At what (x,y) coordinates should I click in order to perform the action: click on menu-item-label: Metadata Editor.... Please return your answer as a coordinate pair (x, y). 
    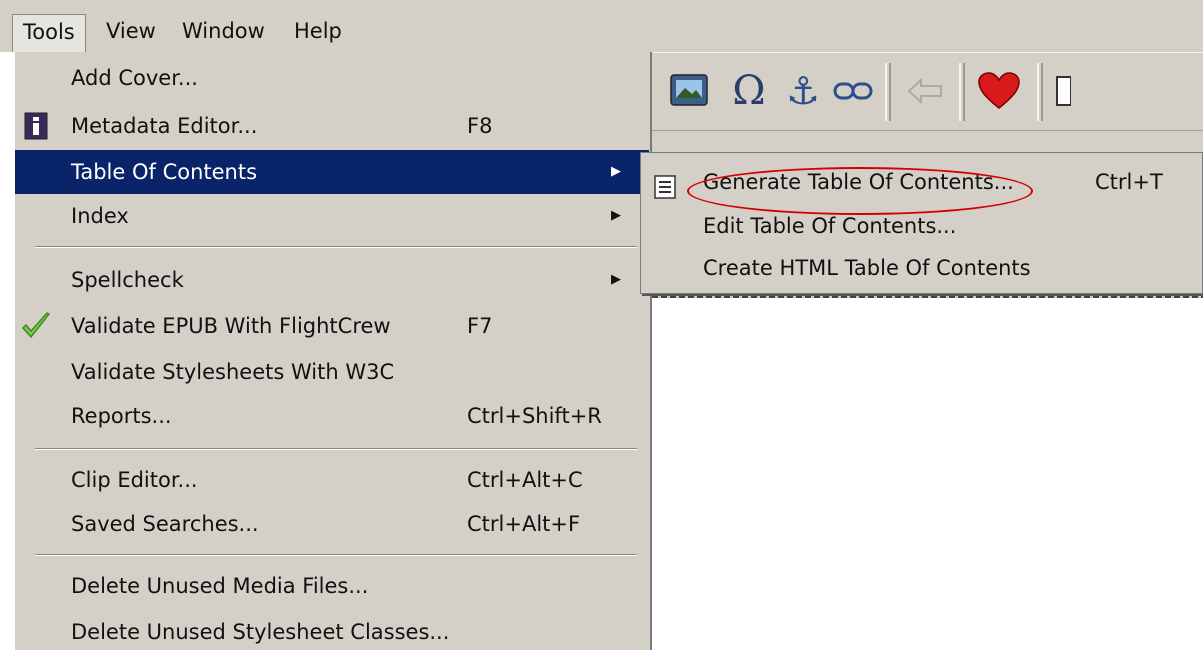
    Looking at the image, I should click on (164, 126).